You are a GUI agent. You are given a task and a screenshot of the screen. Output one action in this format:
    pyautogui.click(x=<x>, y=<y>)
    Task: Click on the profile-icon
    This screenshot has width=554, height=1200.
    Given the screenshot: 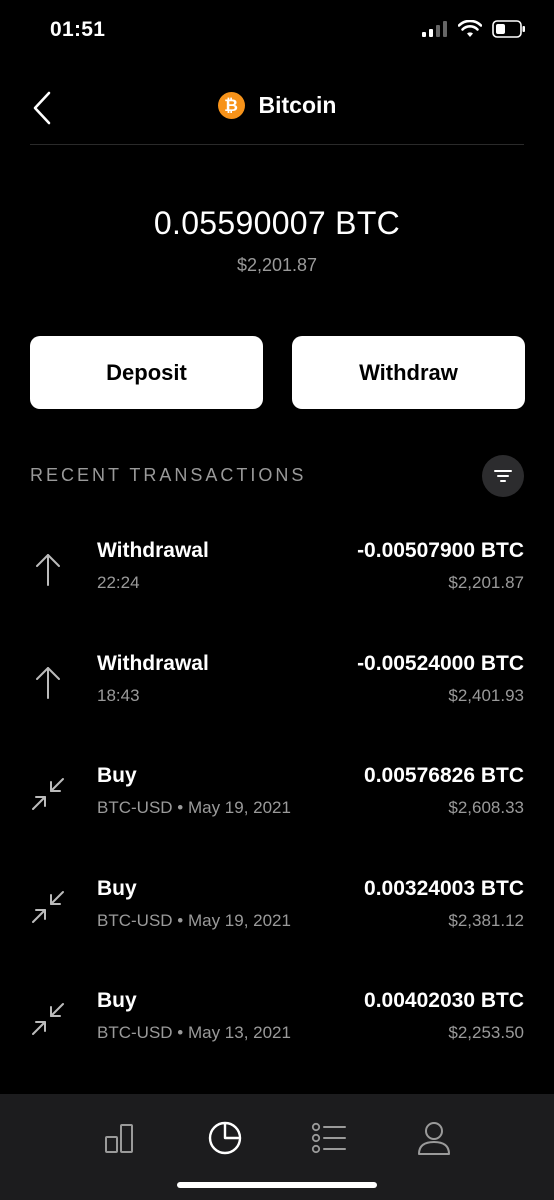 What is the action you would take?
    pyautogui.click(x=434, y=1138)
    